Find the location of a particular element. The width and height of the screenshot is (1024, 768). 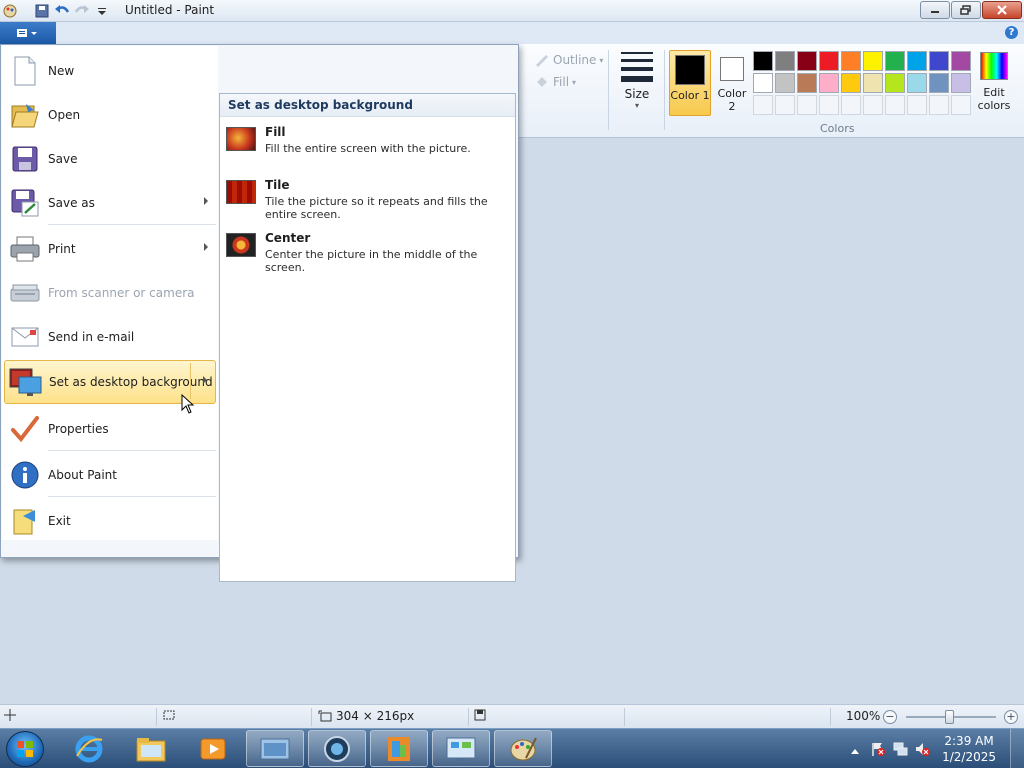

mouse-cursor-icon is located at coordinates (188, 405).